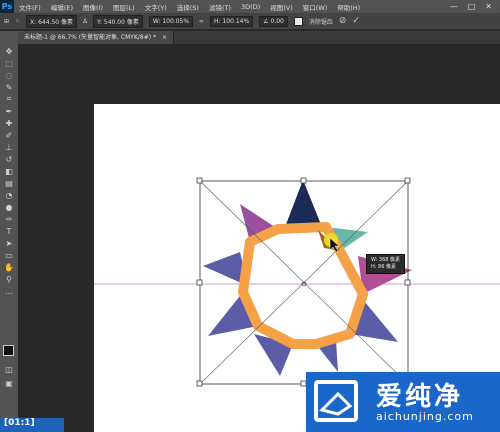 This screenshot has height=432, width=500. Describe the element at coordinates (9, 147) in the screenshot. I see `stamp-tool-icon: ⊥` at that location.